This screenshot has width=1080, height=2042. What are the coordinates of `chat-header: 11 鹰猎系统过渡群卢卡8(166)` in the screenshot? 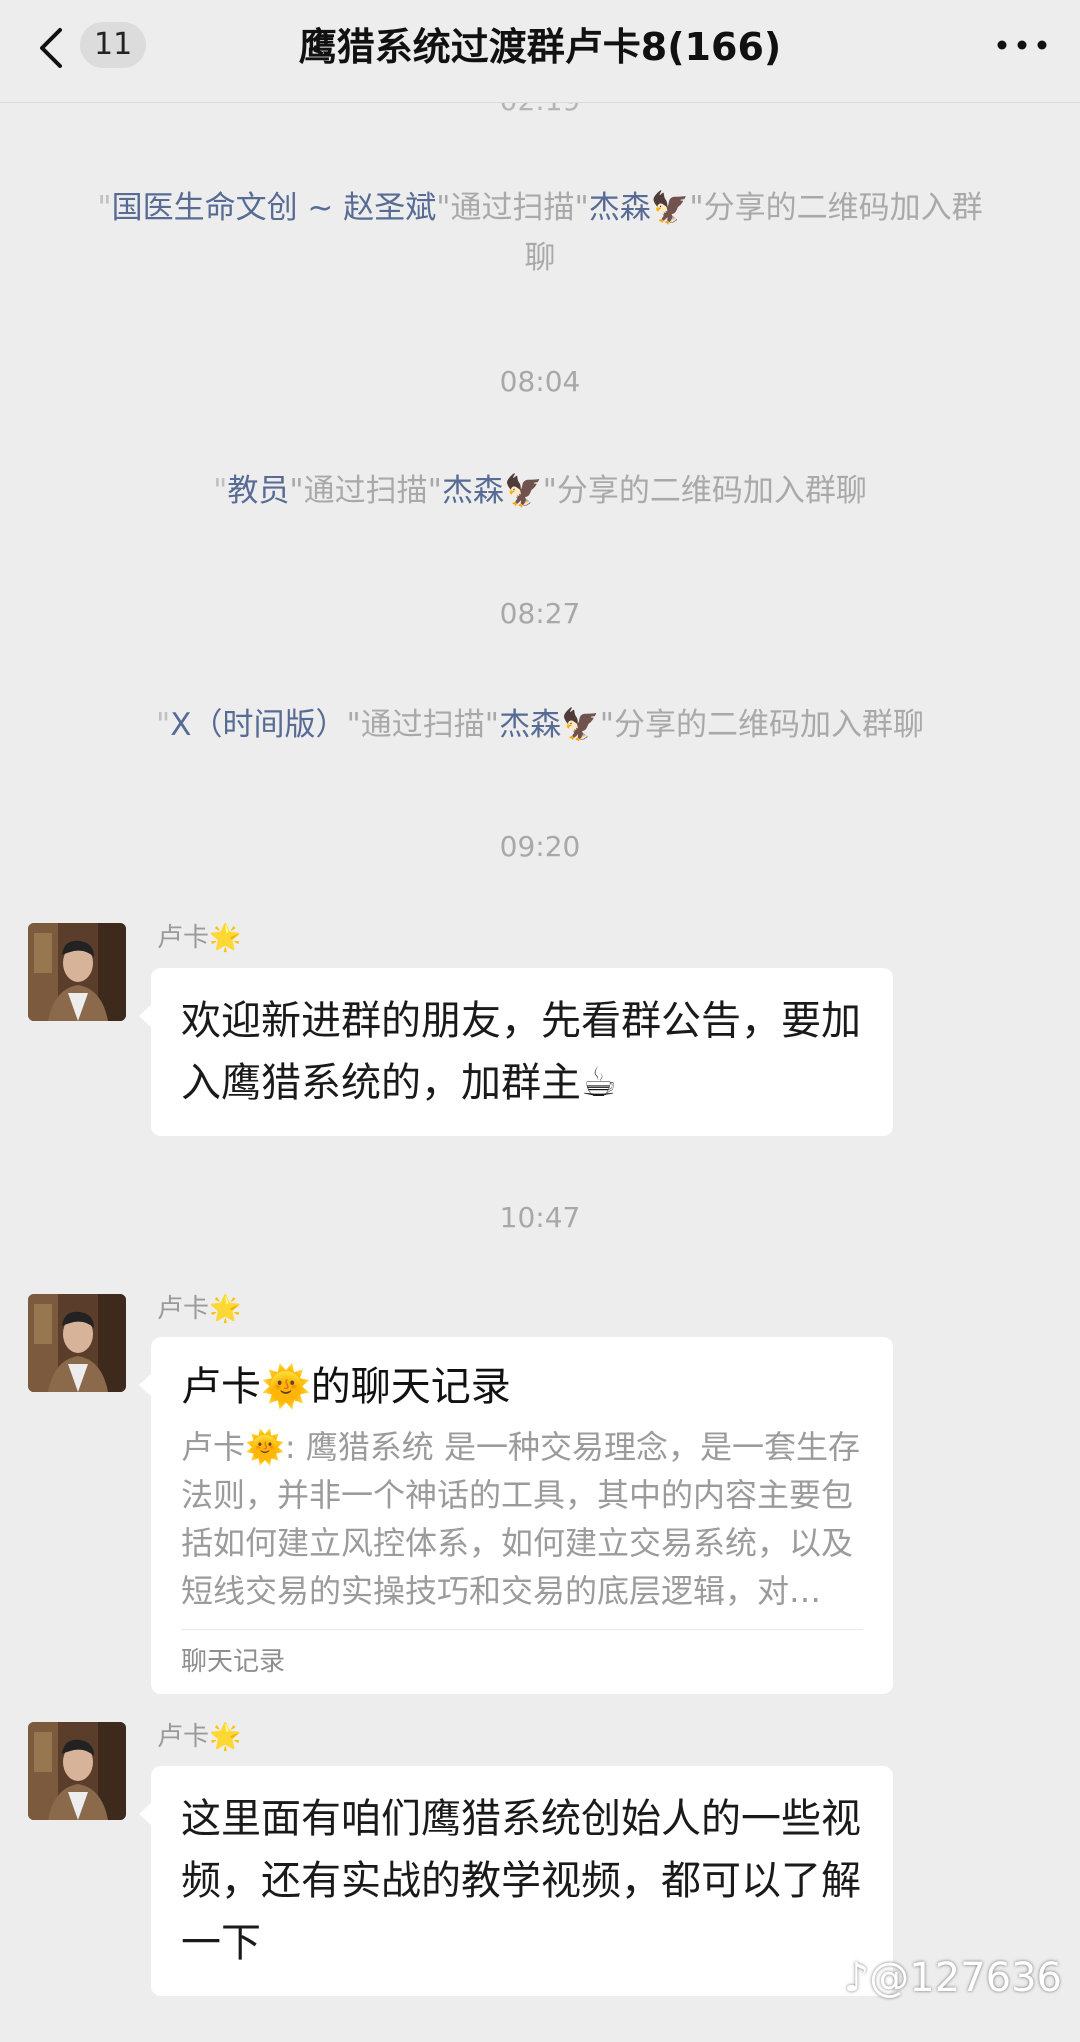 It's located at (540, 51).